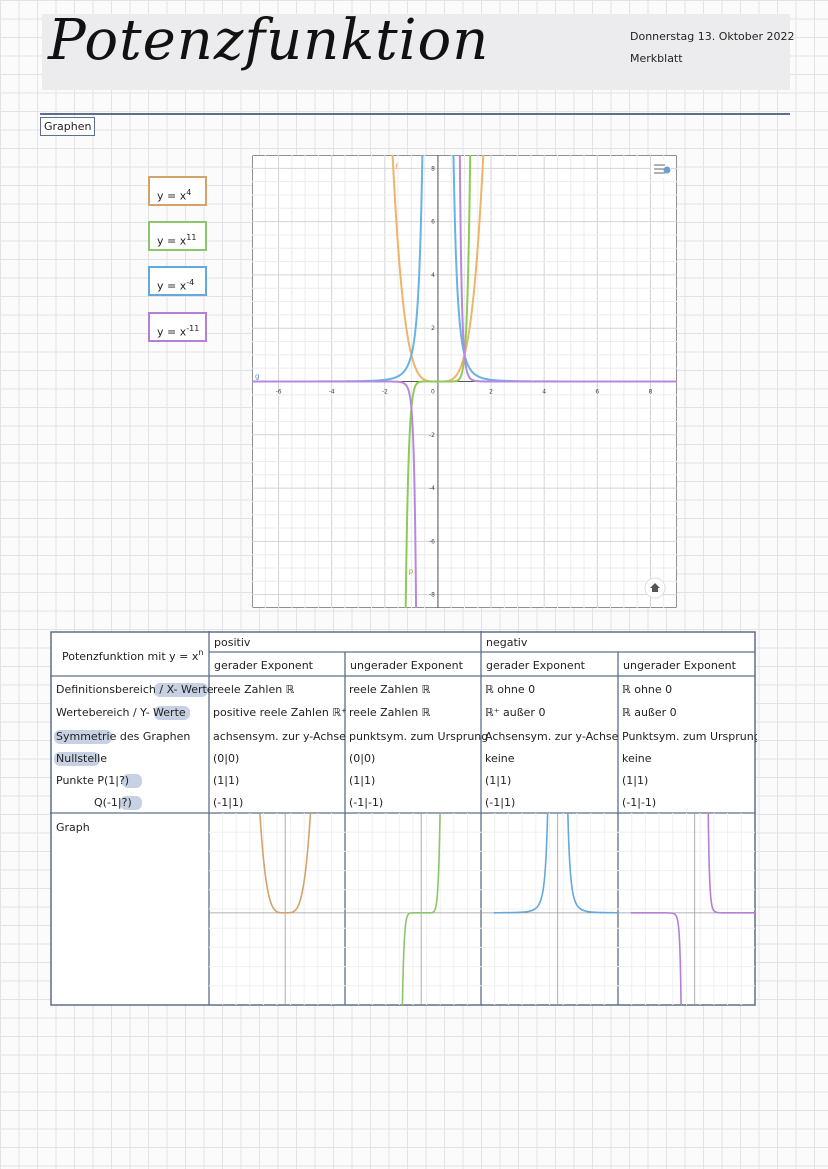 Image resolution: width=828 pixels, height=1169 pixels. Describe the element at coordinates (432, 541) in the screenshot. I see `y-tick-label: -6` at that location.